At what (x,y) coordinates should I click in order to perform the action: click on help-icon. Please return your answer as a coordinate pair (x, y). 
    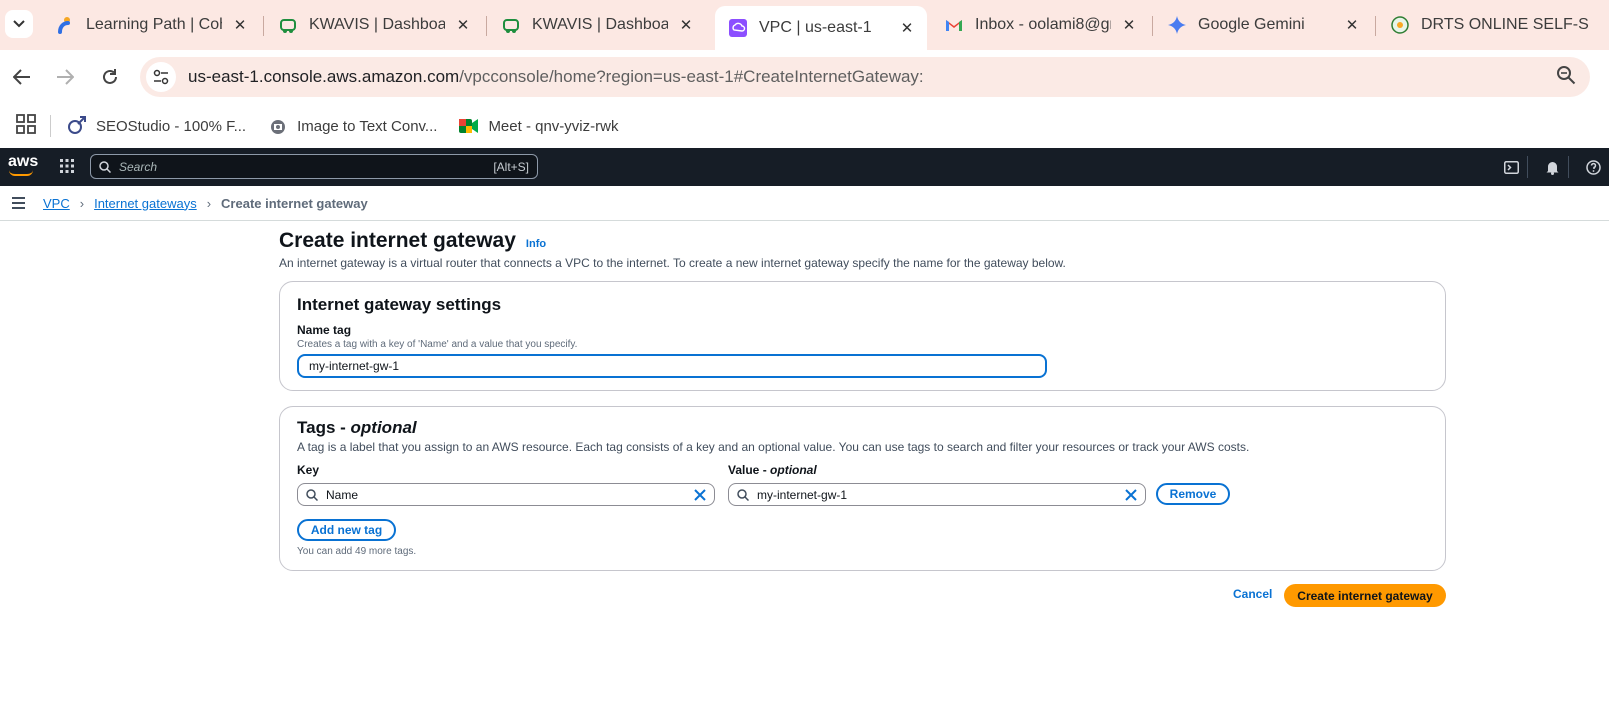
    Looking at the image, I should click on (1593, 167).